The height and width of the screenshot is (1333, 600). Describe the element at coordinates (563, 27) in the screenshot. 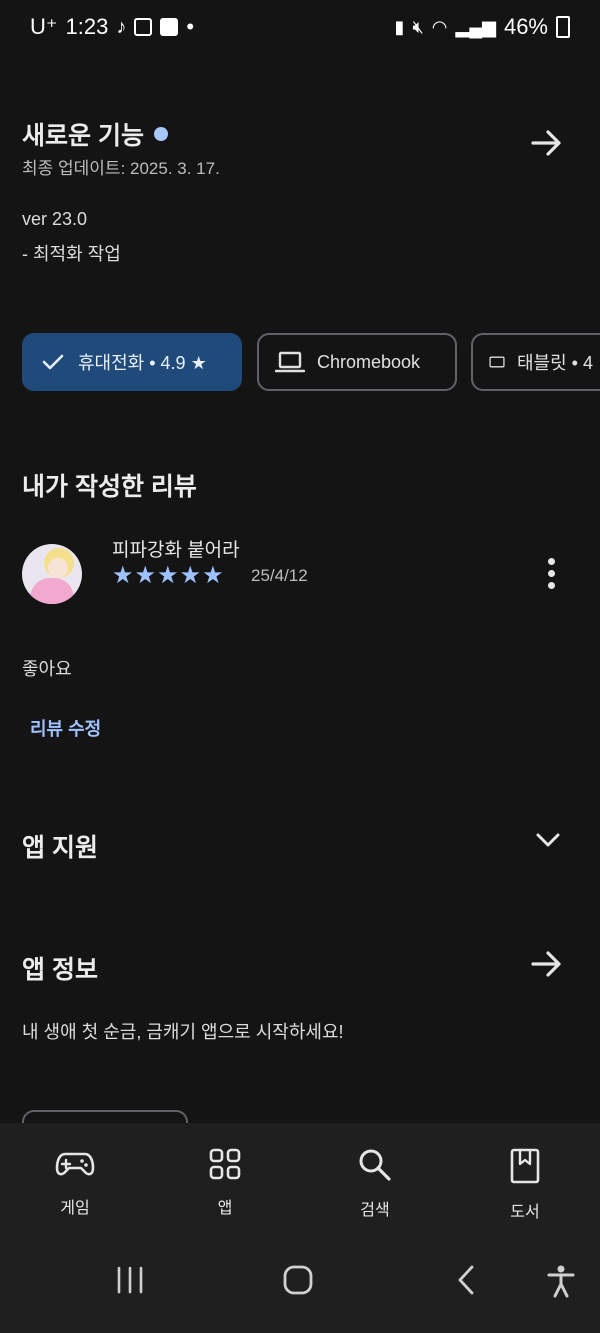

I see `battery-icon` at that location.